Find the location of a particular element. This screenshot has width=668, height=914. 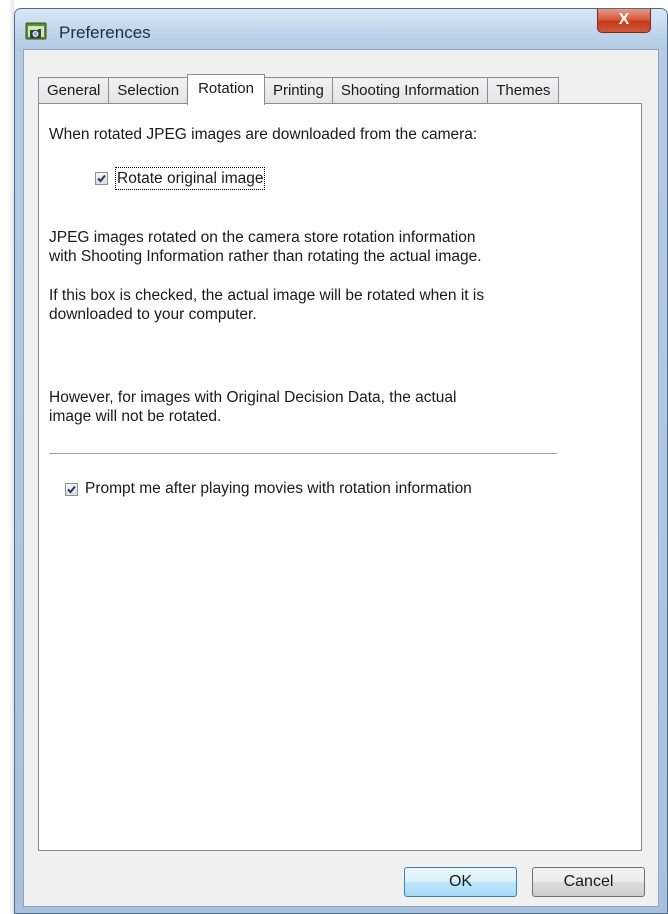

checked-info-line-2: downloaded to your computer. is located at coordinates (153, 314).